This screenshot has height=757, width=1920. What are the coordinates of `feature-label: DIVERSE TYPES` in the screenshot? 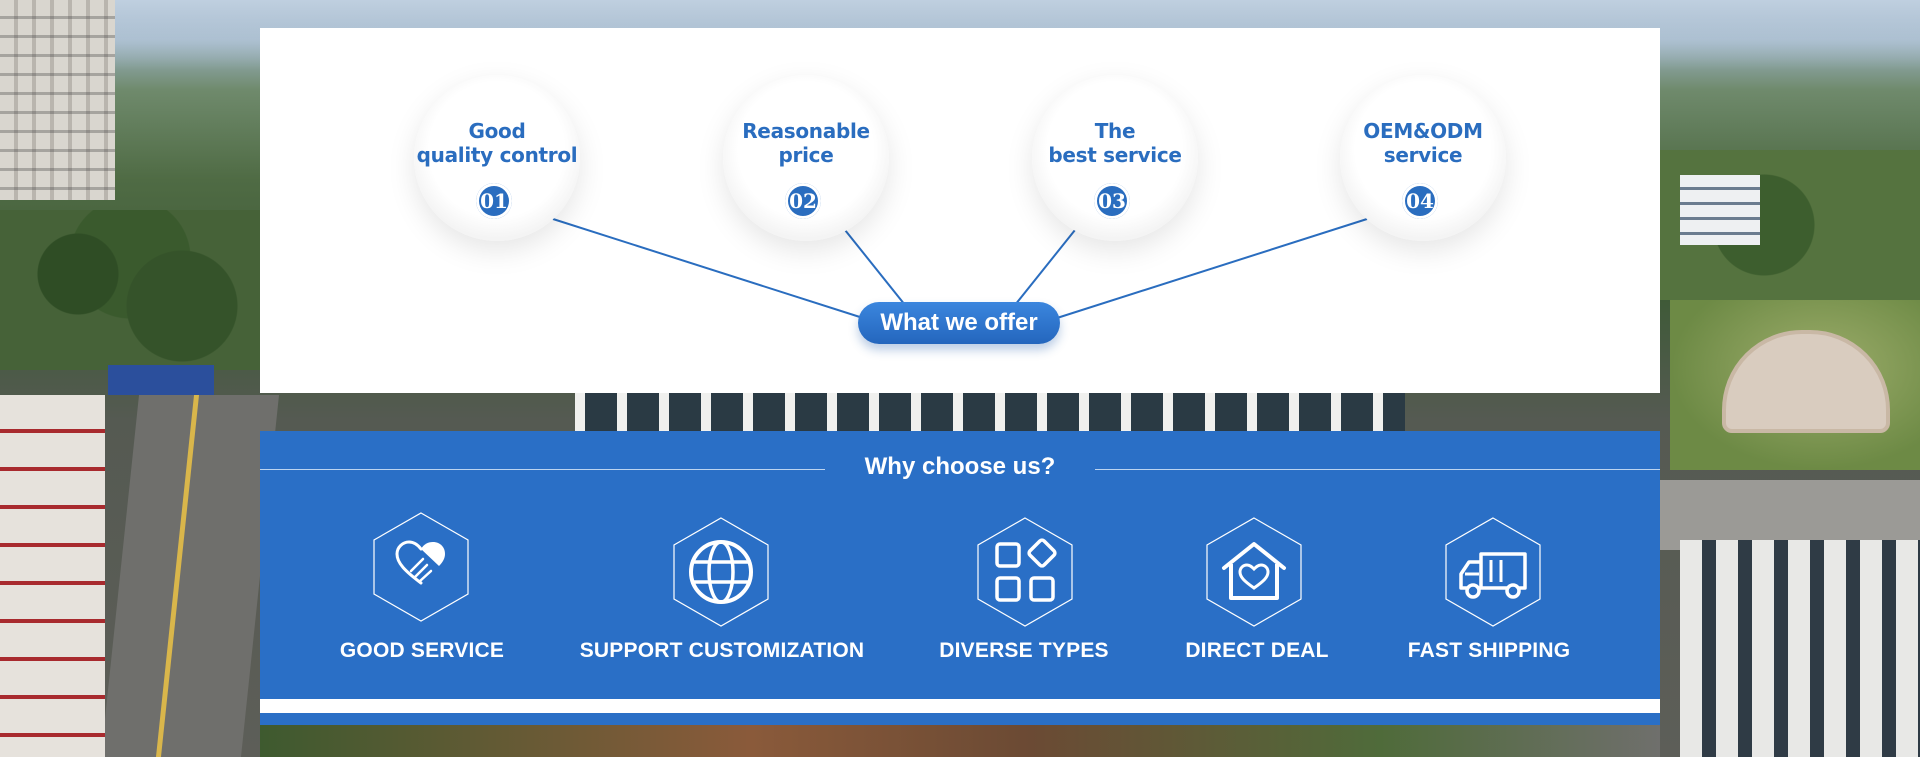 It's located at (1024, 650).